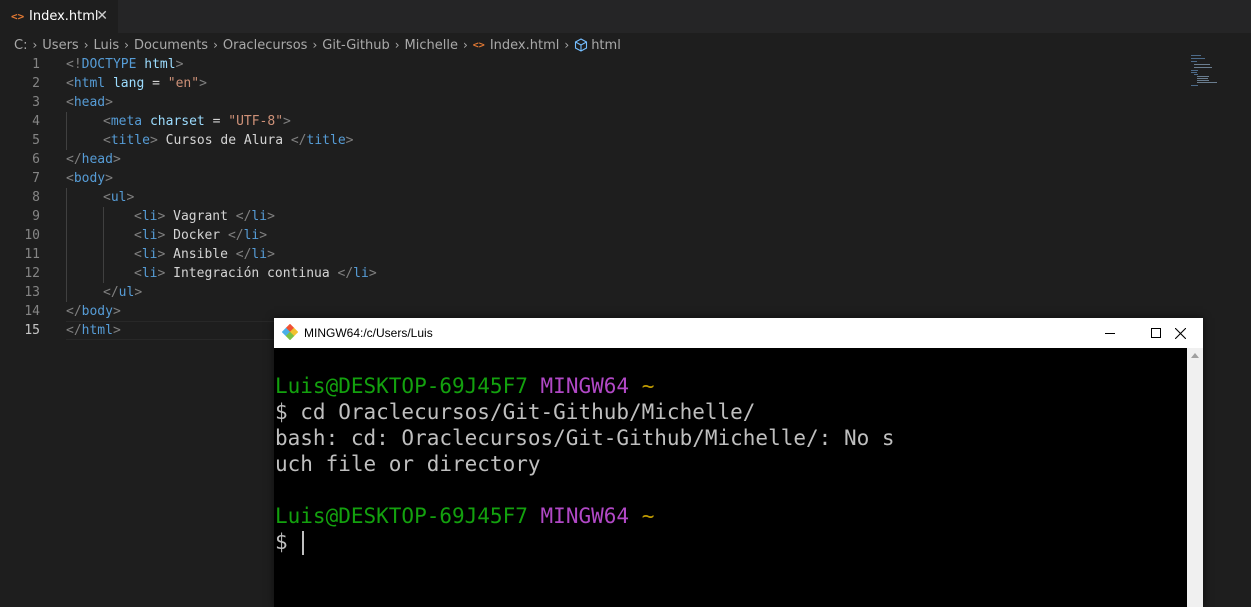 This screenshot has height=607, width=1251. I want to click on code-line: 2 <html lang = "en">, so click(590, 83).